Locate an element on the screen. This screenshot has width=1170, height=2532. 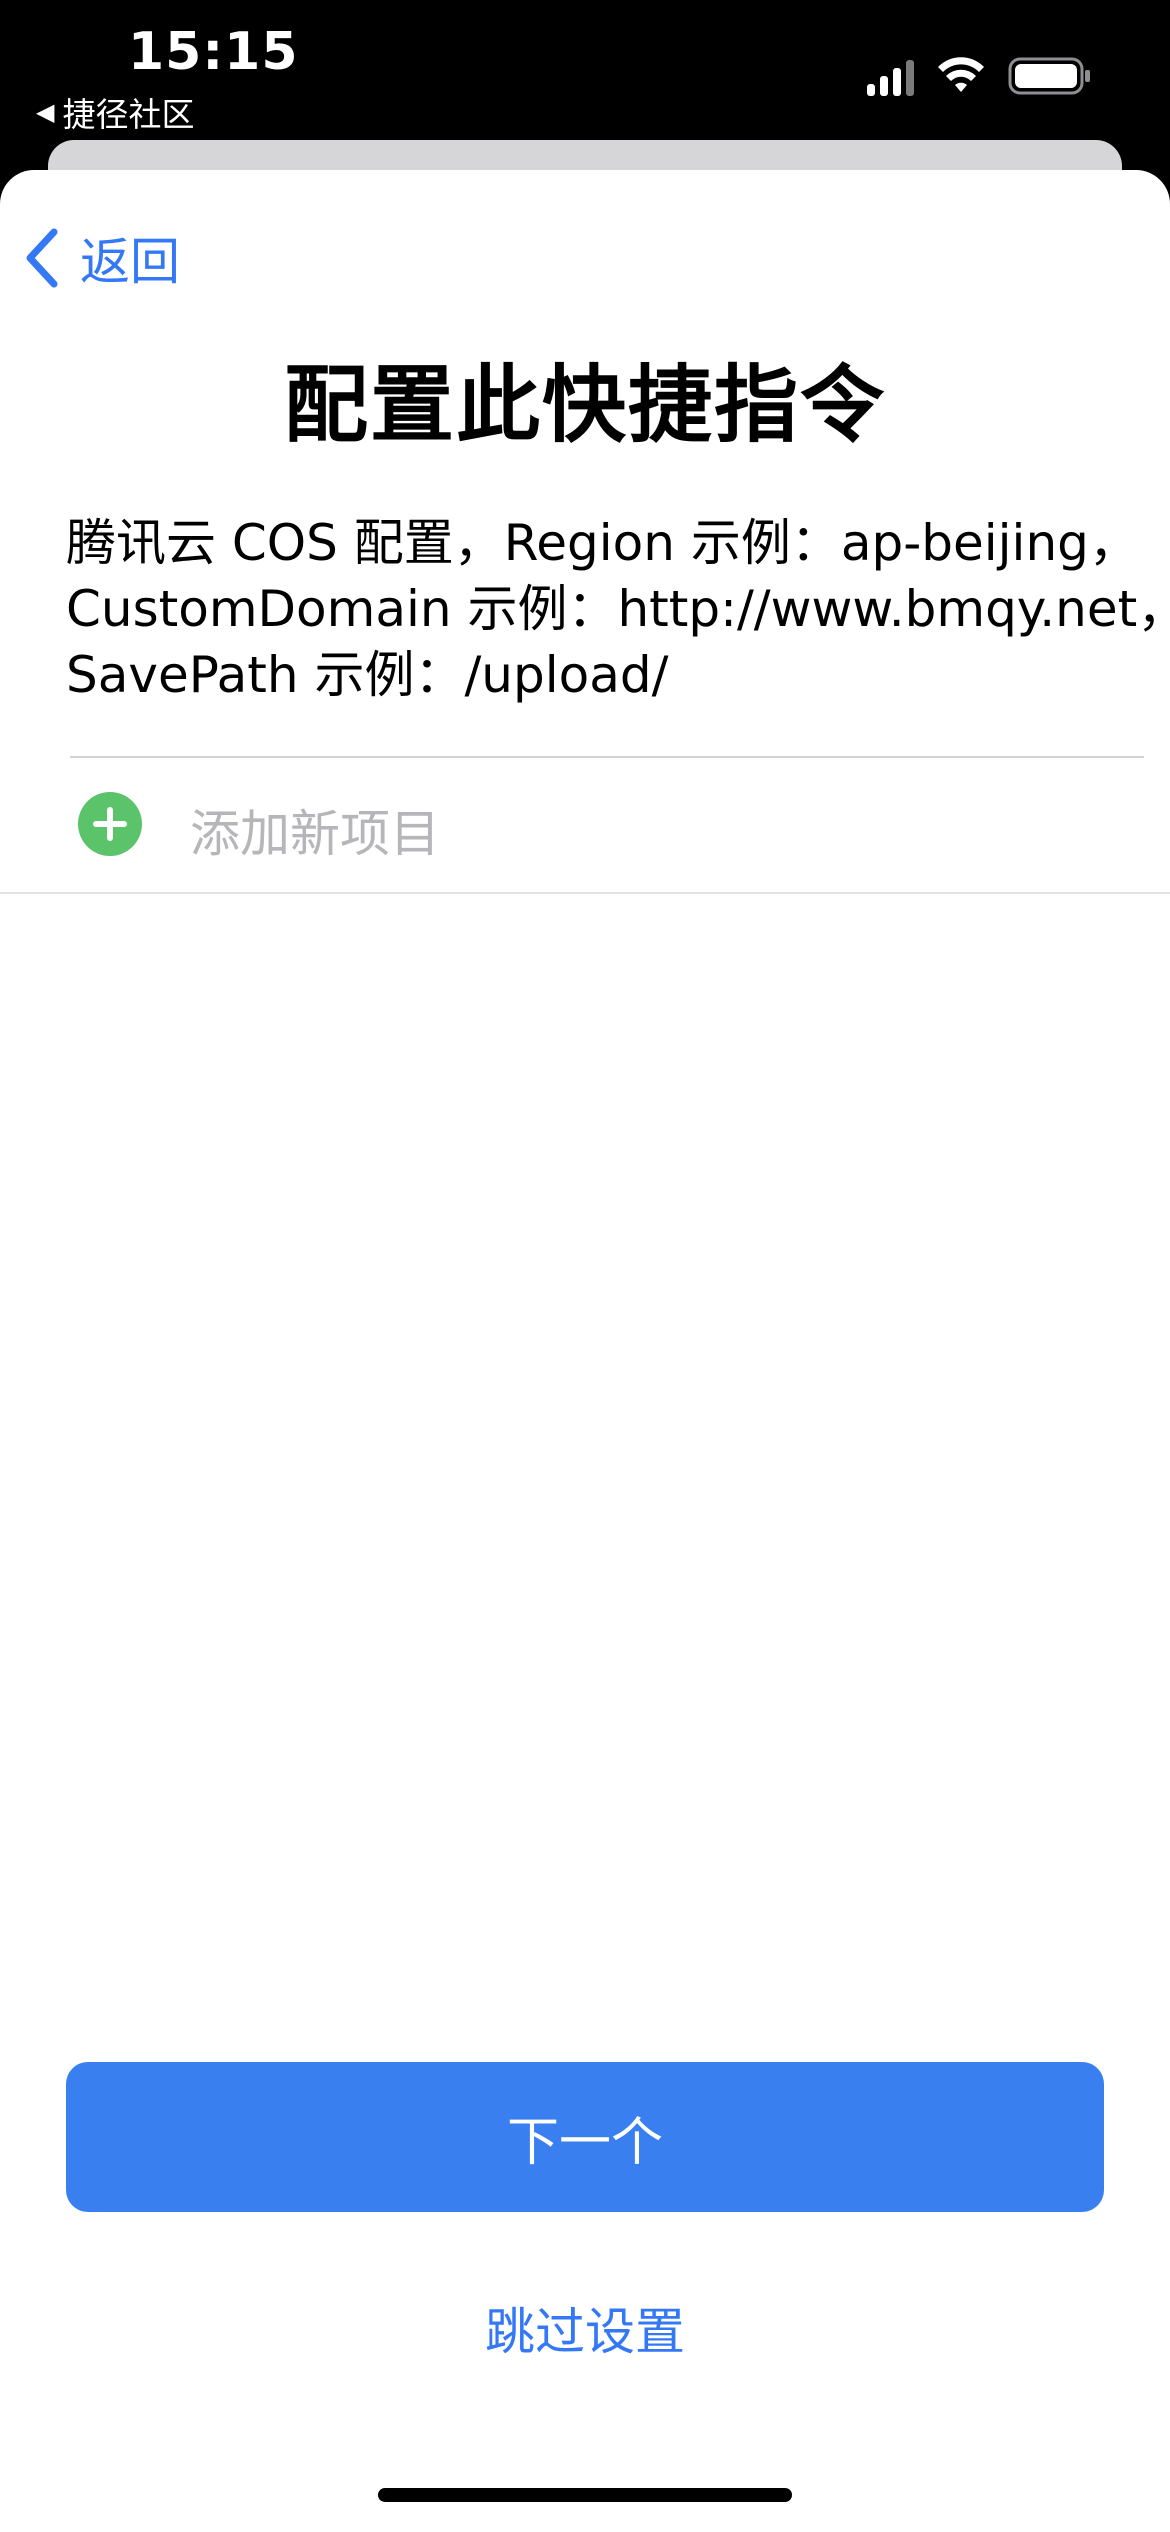
back-to-app-link: ◀ 捷径社区 is located at coordinates (115, 112).